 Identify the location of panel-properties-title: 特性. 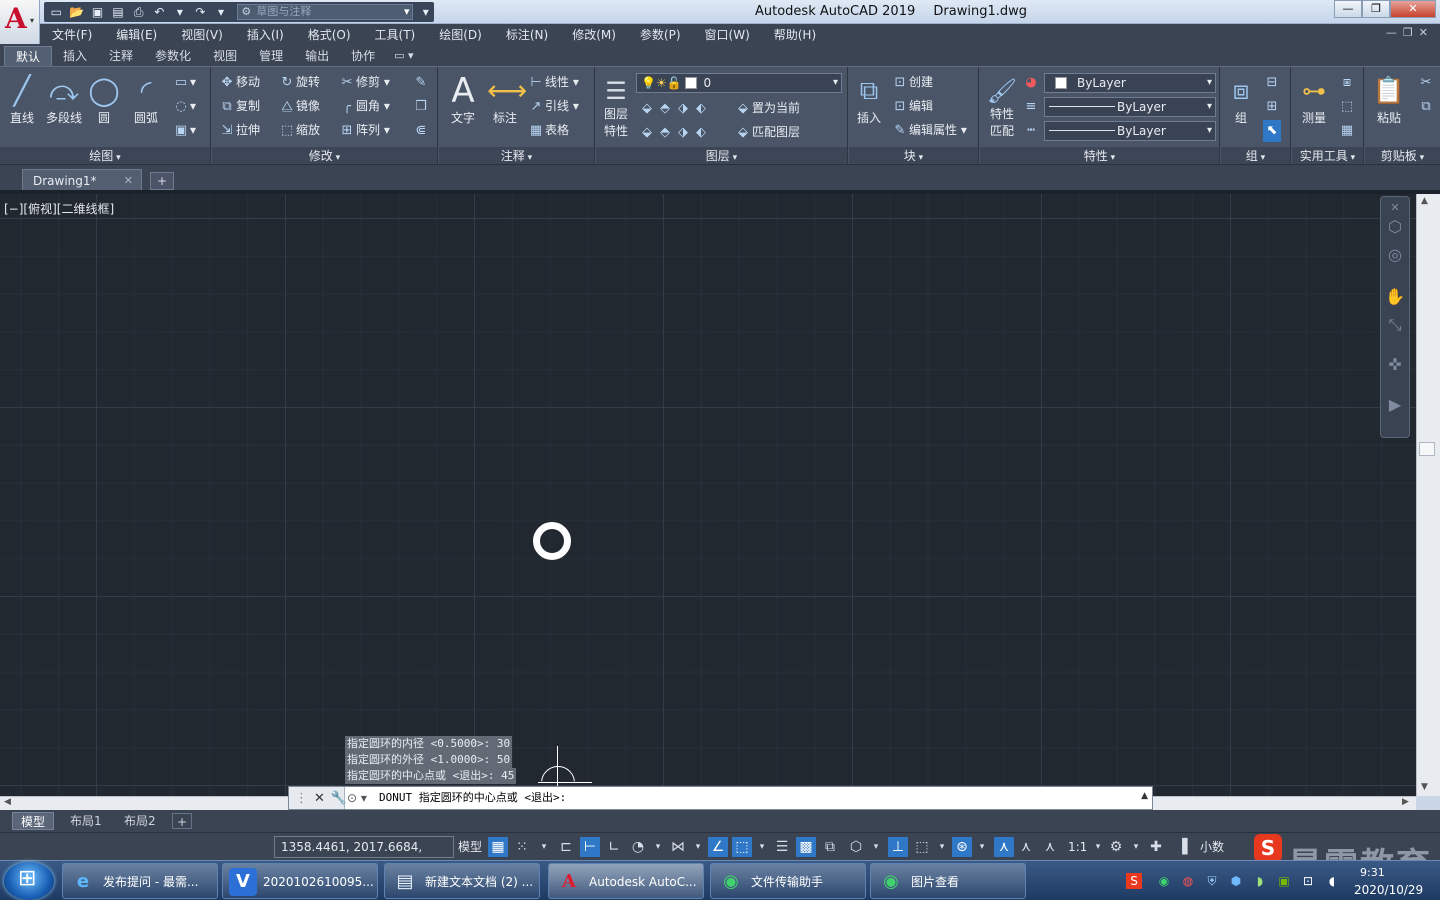
(1099, 156).